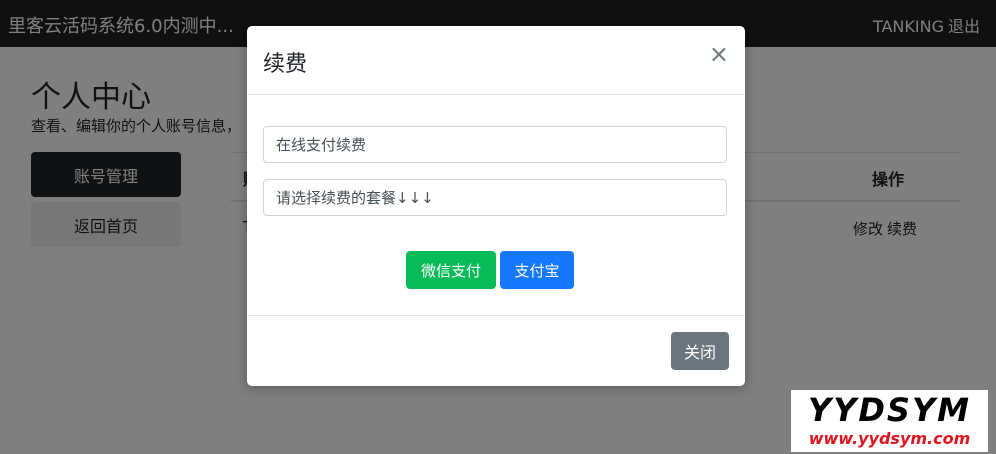 This screenshot has width=996, height=454. I want to click on close-icon: ×, so click(719, 54).